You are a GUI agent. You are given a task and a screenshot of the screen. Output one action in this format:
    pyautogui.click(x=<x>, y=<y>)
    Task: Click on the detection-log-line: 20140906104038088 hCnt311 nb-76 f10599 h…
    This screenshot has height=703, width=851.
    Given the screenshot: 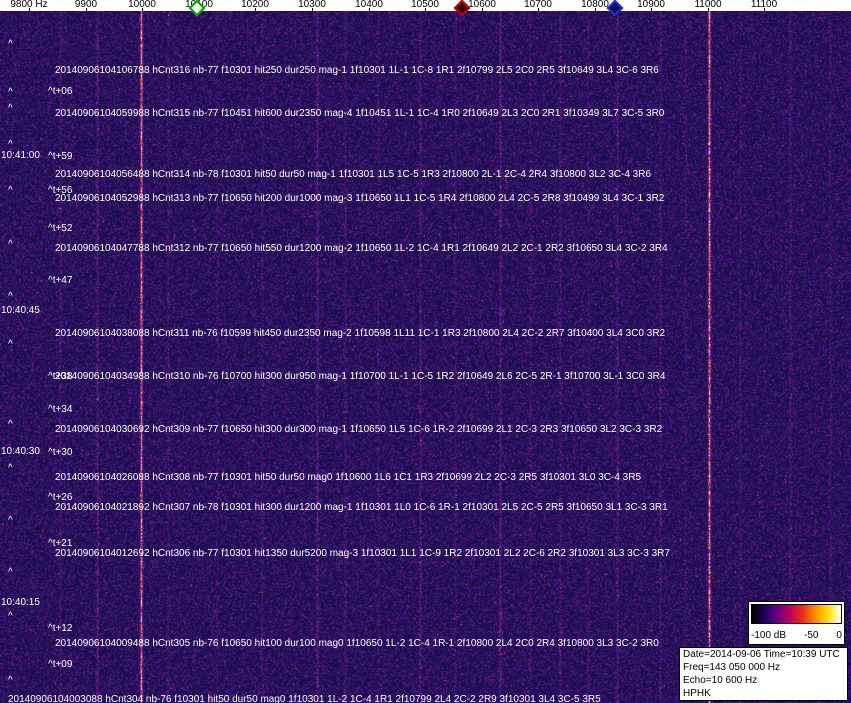 What is the action you would take?
    pyautogui.click(x=360, y=333)
    